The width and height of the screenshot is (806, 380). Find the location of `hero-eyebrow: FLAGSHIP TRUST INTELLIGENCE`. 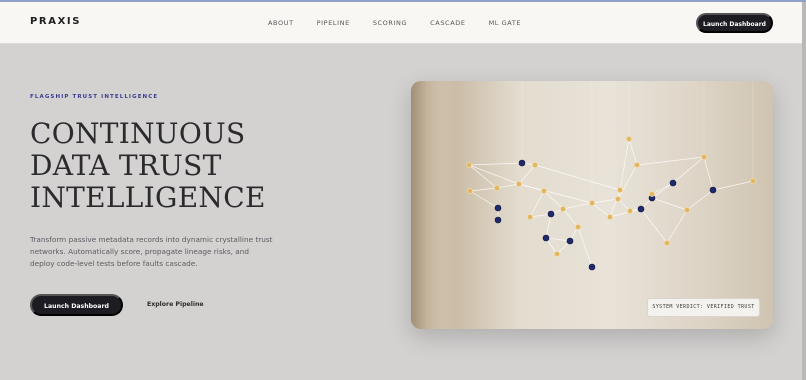

hero-eyebrow: FLAGSHIP TRUST INTELLIGENCE is located at coordinates (94, 97).